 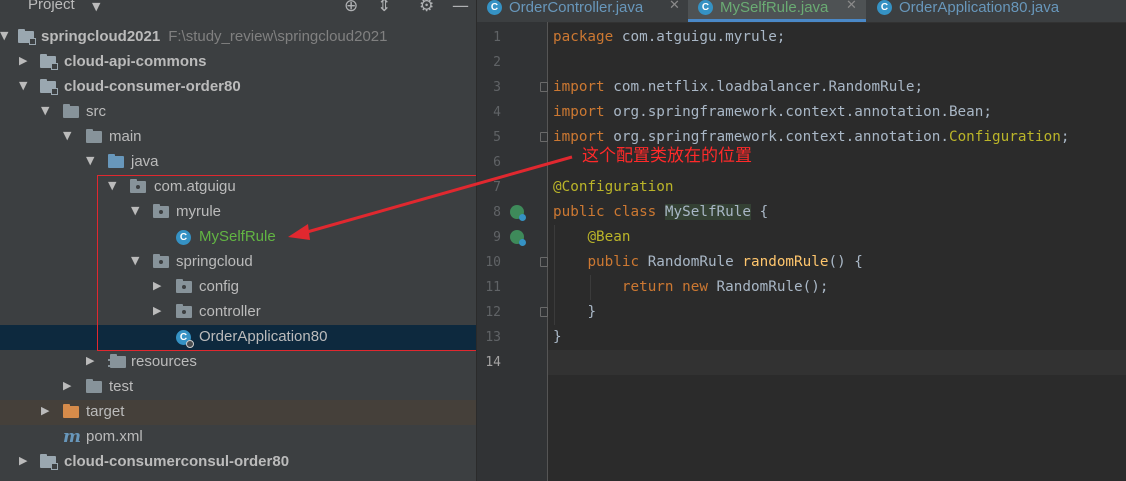 I want to click on source-folder-icon, so click(x=116, y=161).